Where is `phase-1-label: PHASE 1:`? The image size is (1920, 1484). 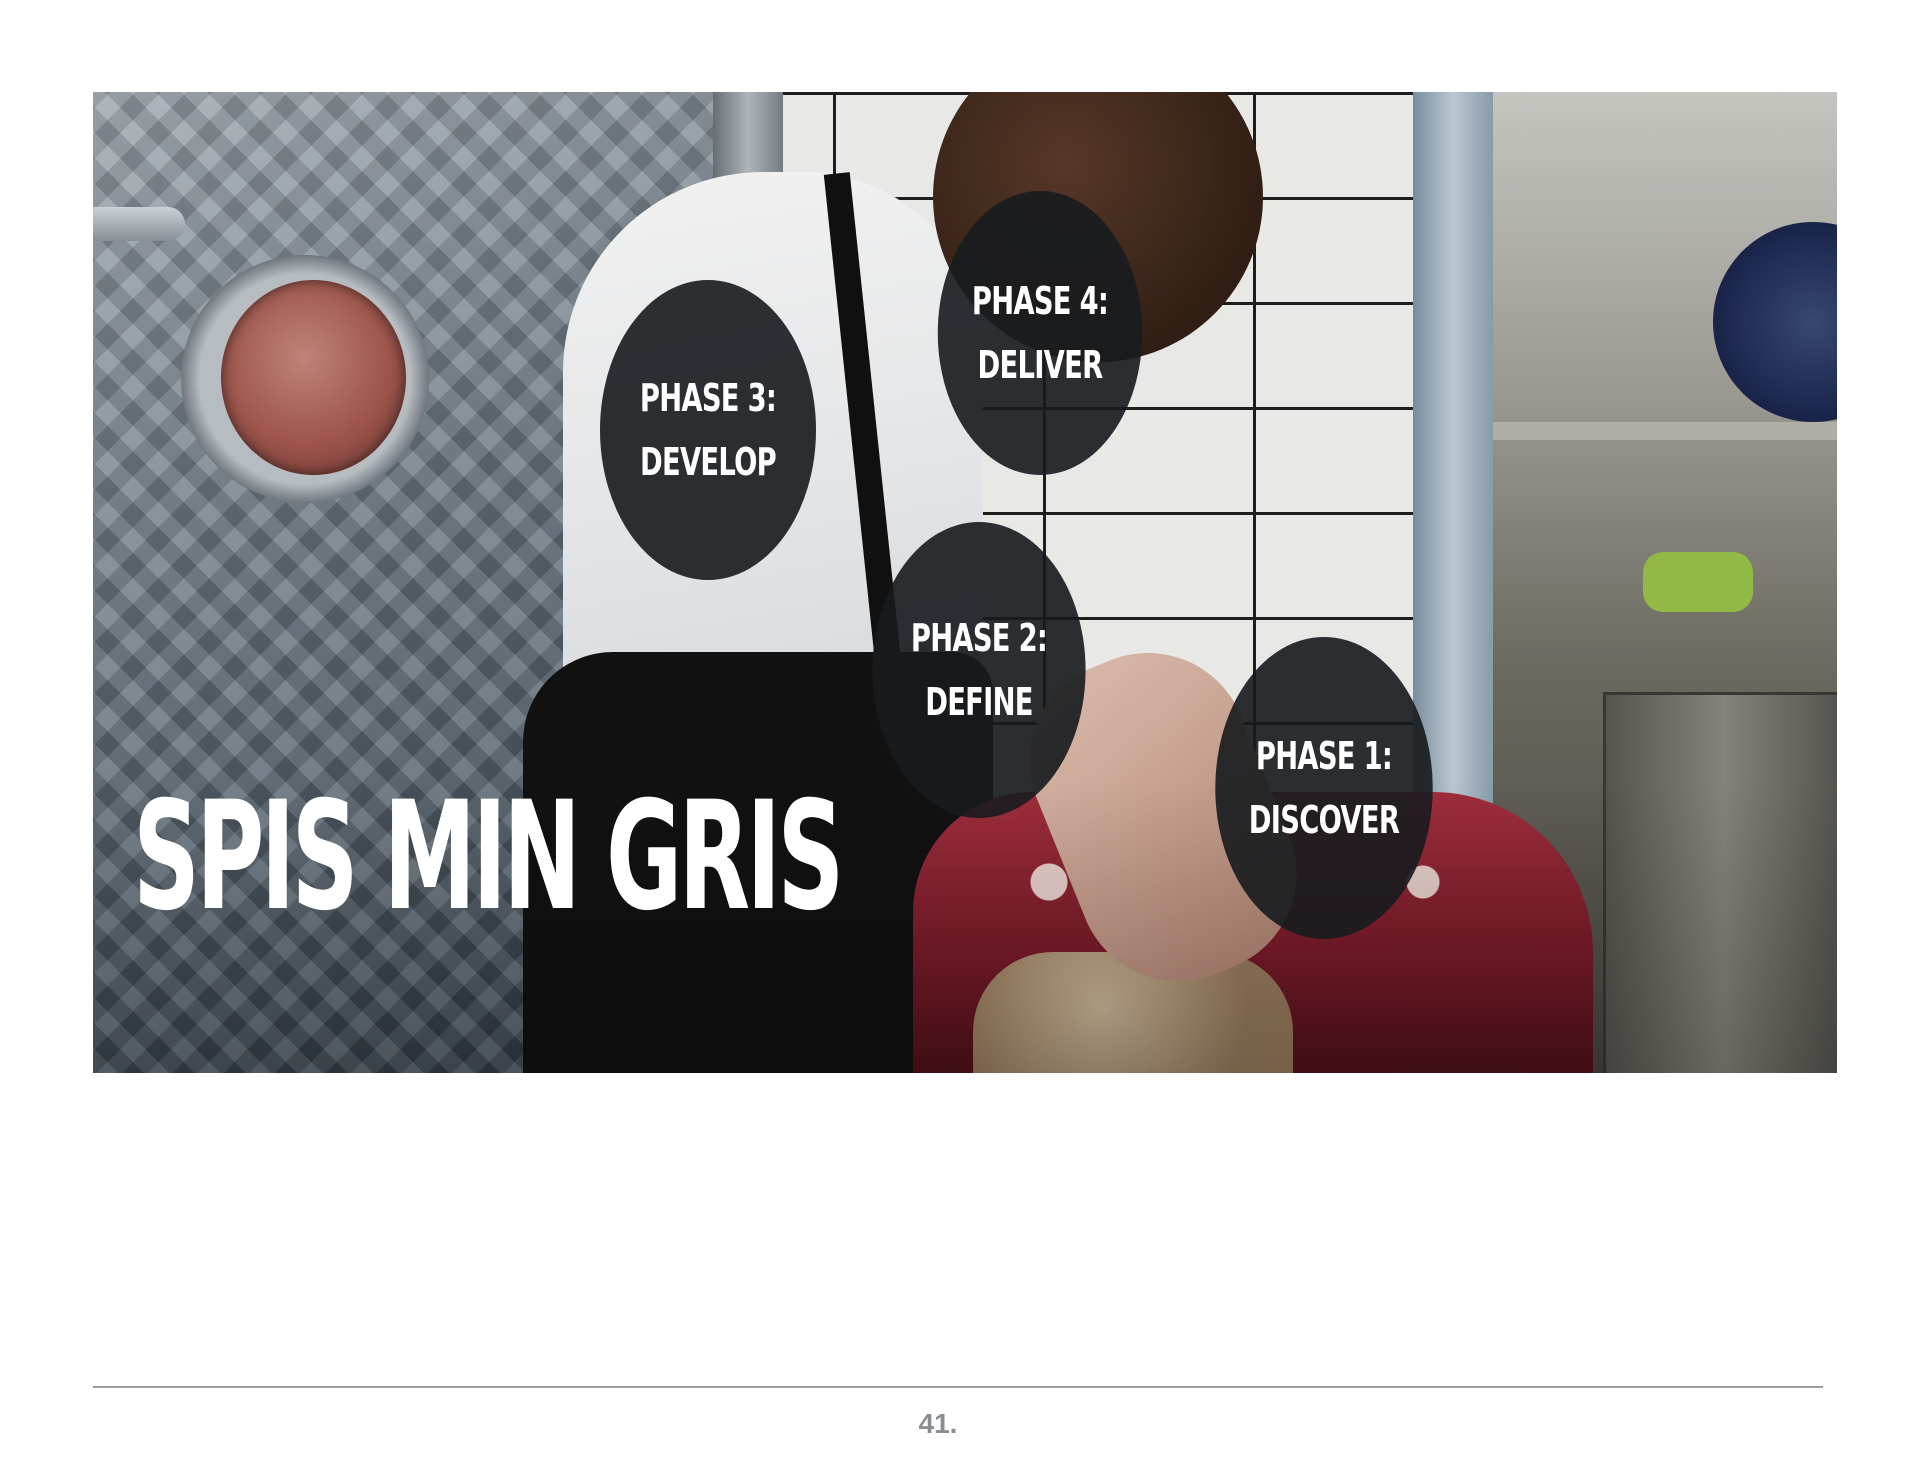
phase-1-label: PHASE 1: is located at coordinates (1324, 756).